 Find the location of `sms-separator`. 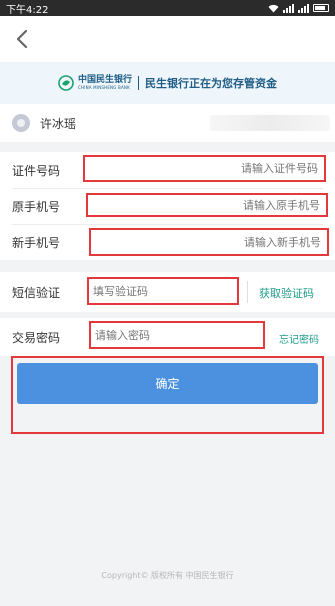

sms-separator is located at coordinates (247, 292).